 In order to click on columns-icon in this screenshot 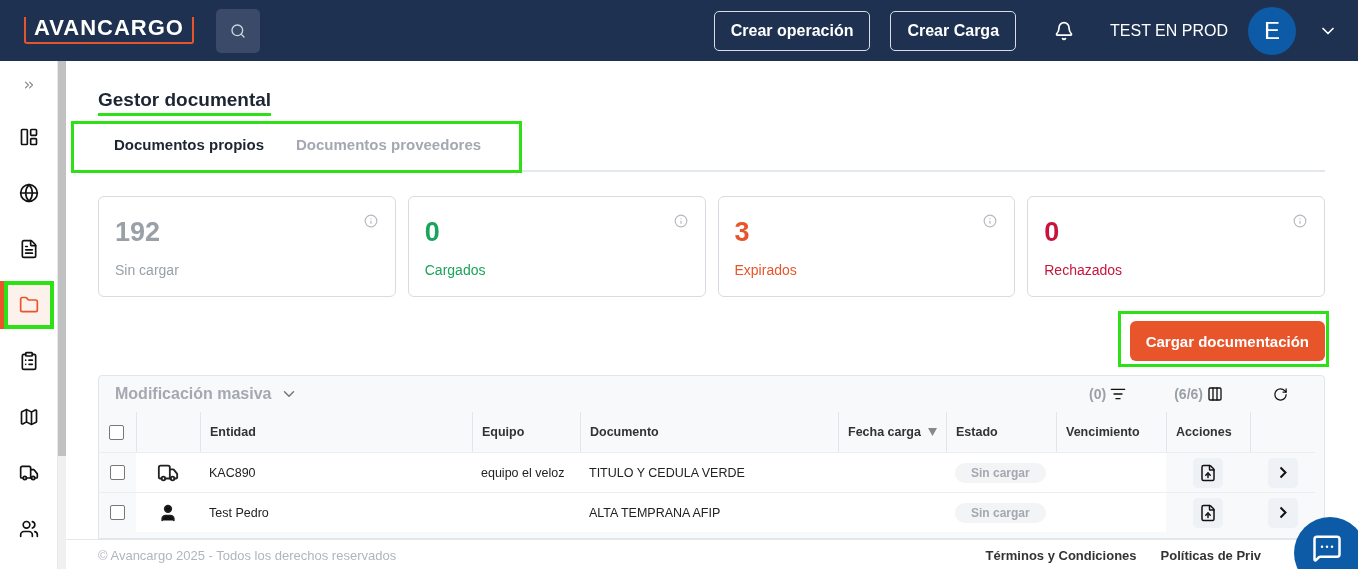, I will do `click(1215, 394)`.